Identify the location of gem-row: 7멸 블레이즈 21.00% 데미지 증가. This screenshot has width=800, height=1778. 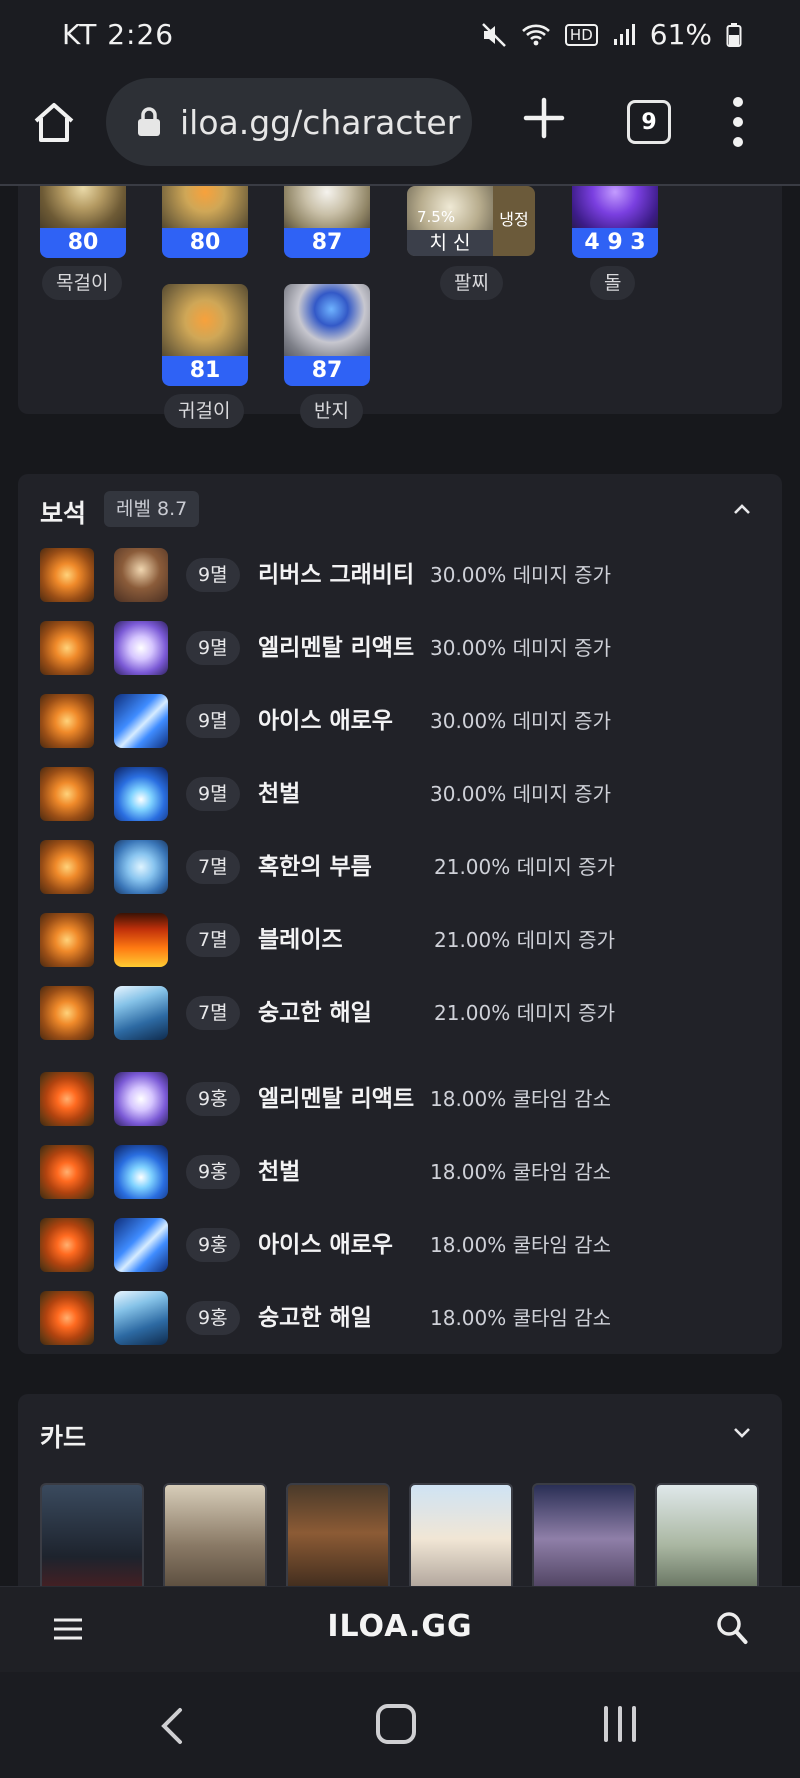
(400, 941).